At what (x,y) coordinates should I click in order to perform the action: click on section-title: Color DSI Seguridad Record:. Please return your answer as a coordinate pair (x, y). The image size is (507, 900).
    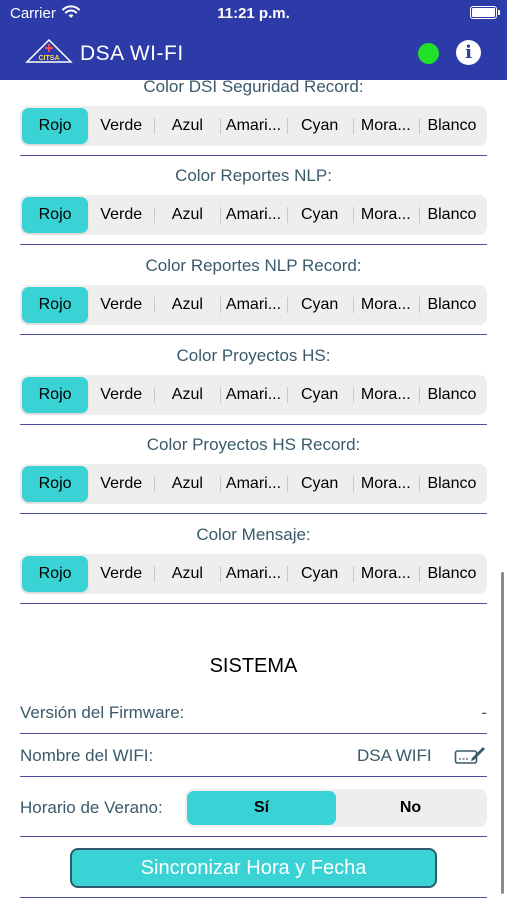
    Looking at the image, I should click on (253, 86).